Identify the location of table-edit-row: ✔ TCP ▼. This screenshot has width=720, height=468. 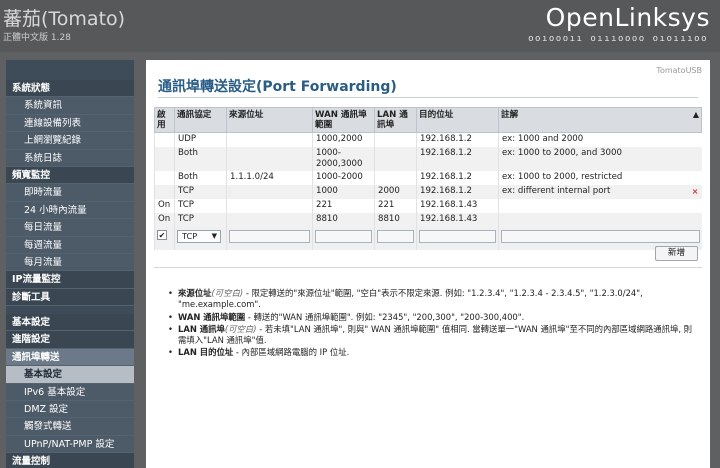
(428, 238).